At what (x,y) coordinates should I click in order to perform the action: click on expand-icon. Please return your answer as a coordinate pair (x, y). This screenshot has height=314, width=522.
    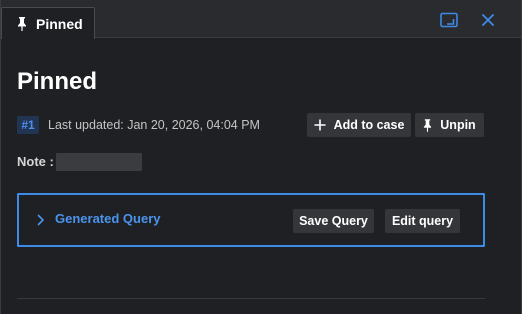
    Looking at the image, I should click on (449, 20).